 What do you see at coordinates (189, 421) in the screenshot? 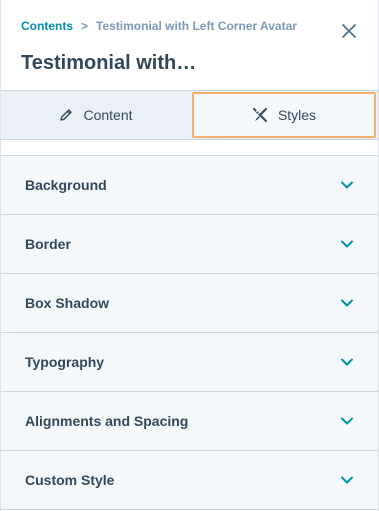
I see `section-alignments-spacing: Alignments and Spacing` at bounding box center [189, 421].